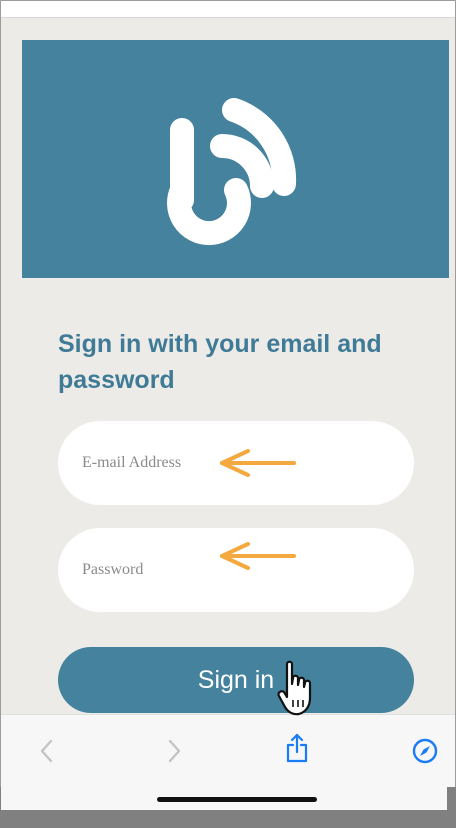  Describe the element at coordinates (294, 688) in the screenshot. I see `hand-pointer-cursor-icon` at that location.